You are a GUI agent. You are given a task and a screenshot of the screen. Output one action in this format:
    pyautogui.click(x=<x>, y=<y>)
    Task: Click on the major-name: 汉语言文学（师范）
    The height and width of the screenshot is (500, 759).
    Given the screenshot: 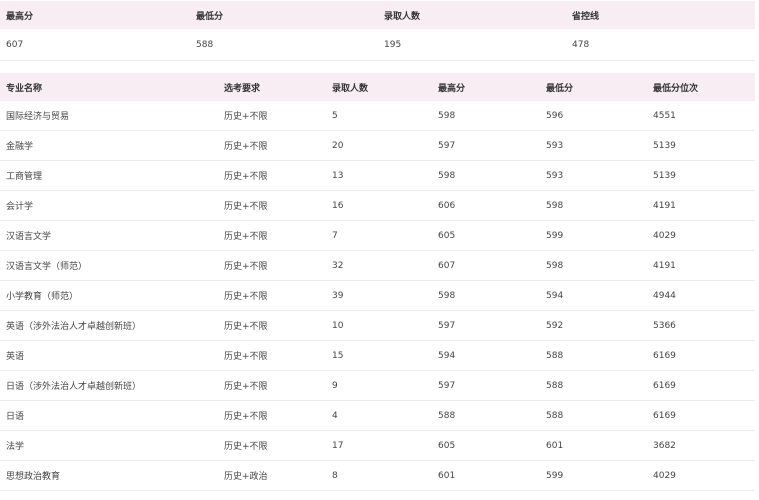 What is the action you would take?
    pyautogui.click(x=109, y=265)
    